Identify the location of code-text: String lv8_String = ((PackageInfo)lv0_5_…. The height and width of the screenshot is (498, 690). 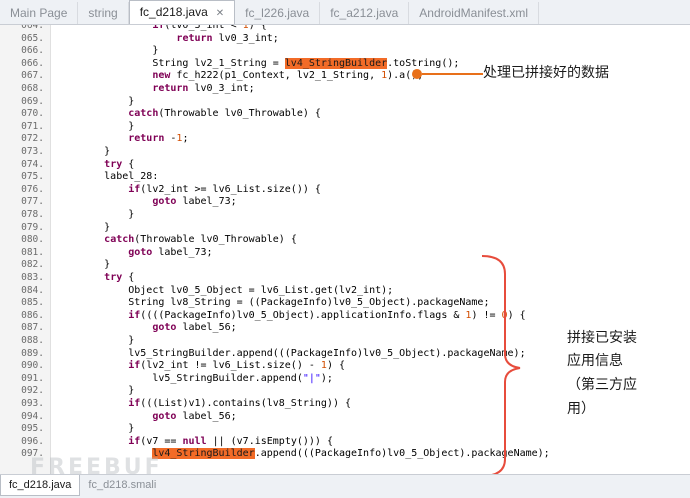
(273, 303).